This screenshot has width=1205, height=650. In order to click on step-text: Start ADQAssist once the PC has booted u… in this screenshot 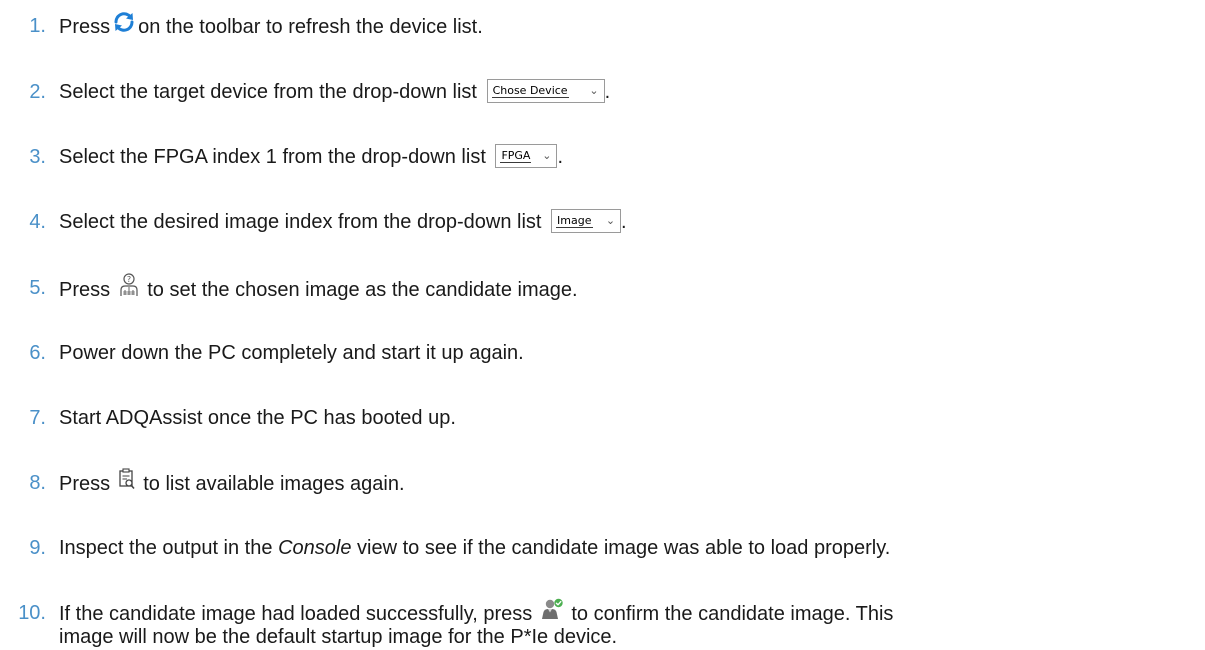, I will do `click(257, 418)`.